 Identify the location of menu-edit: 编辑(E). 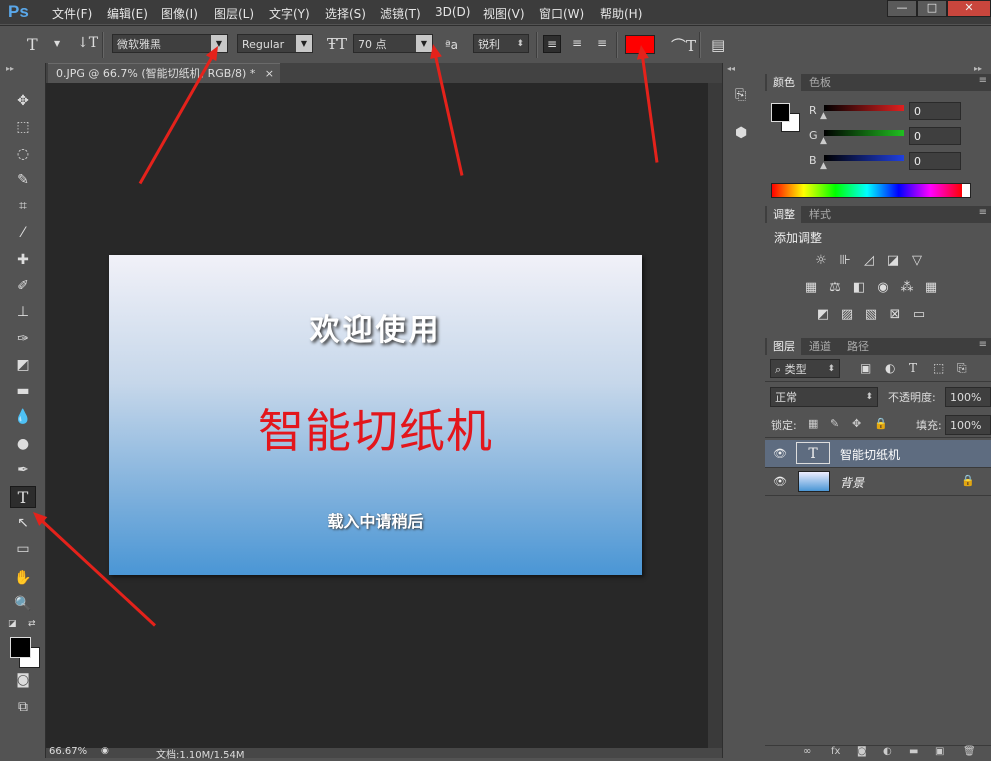
(127, 13).